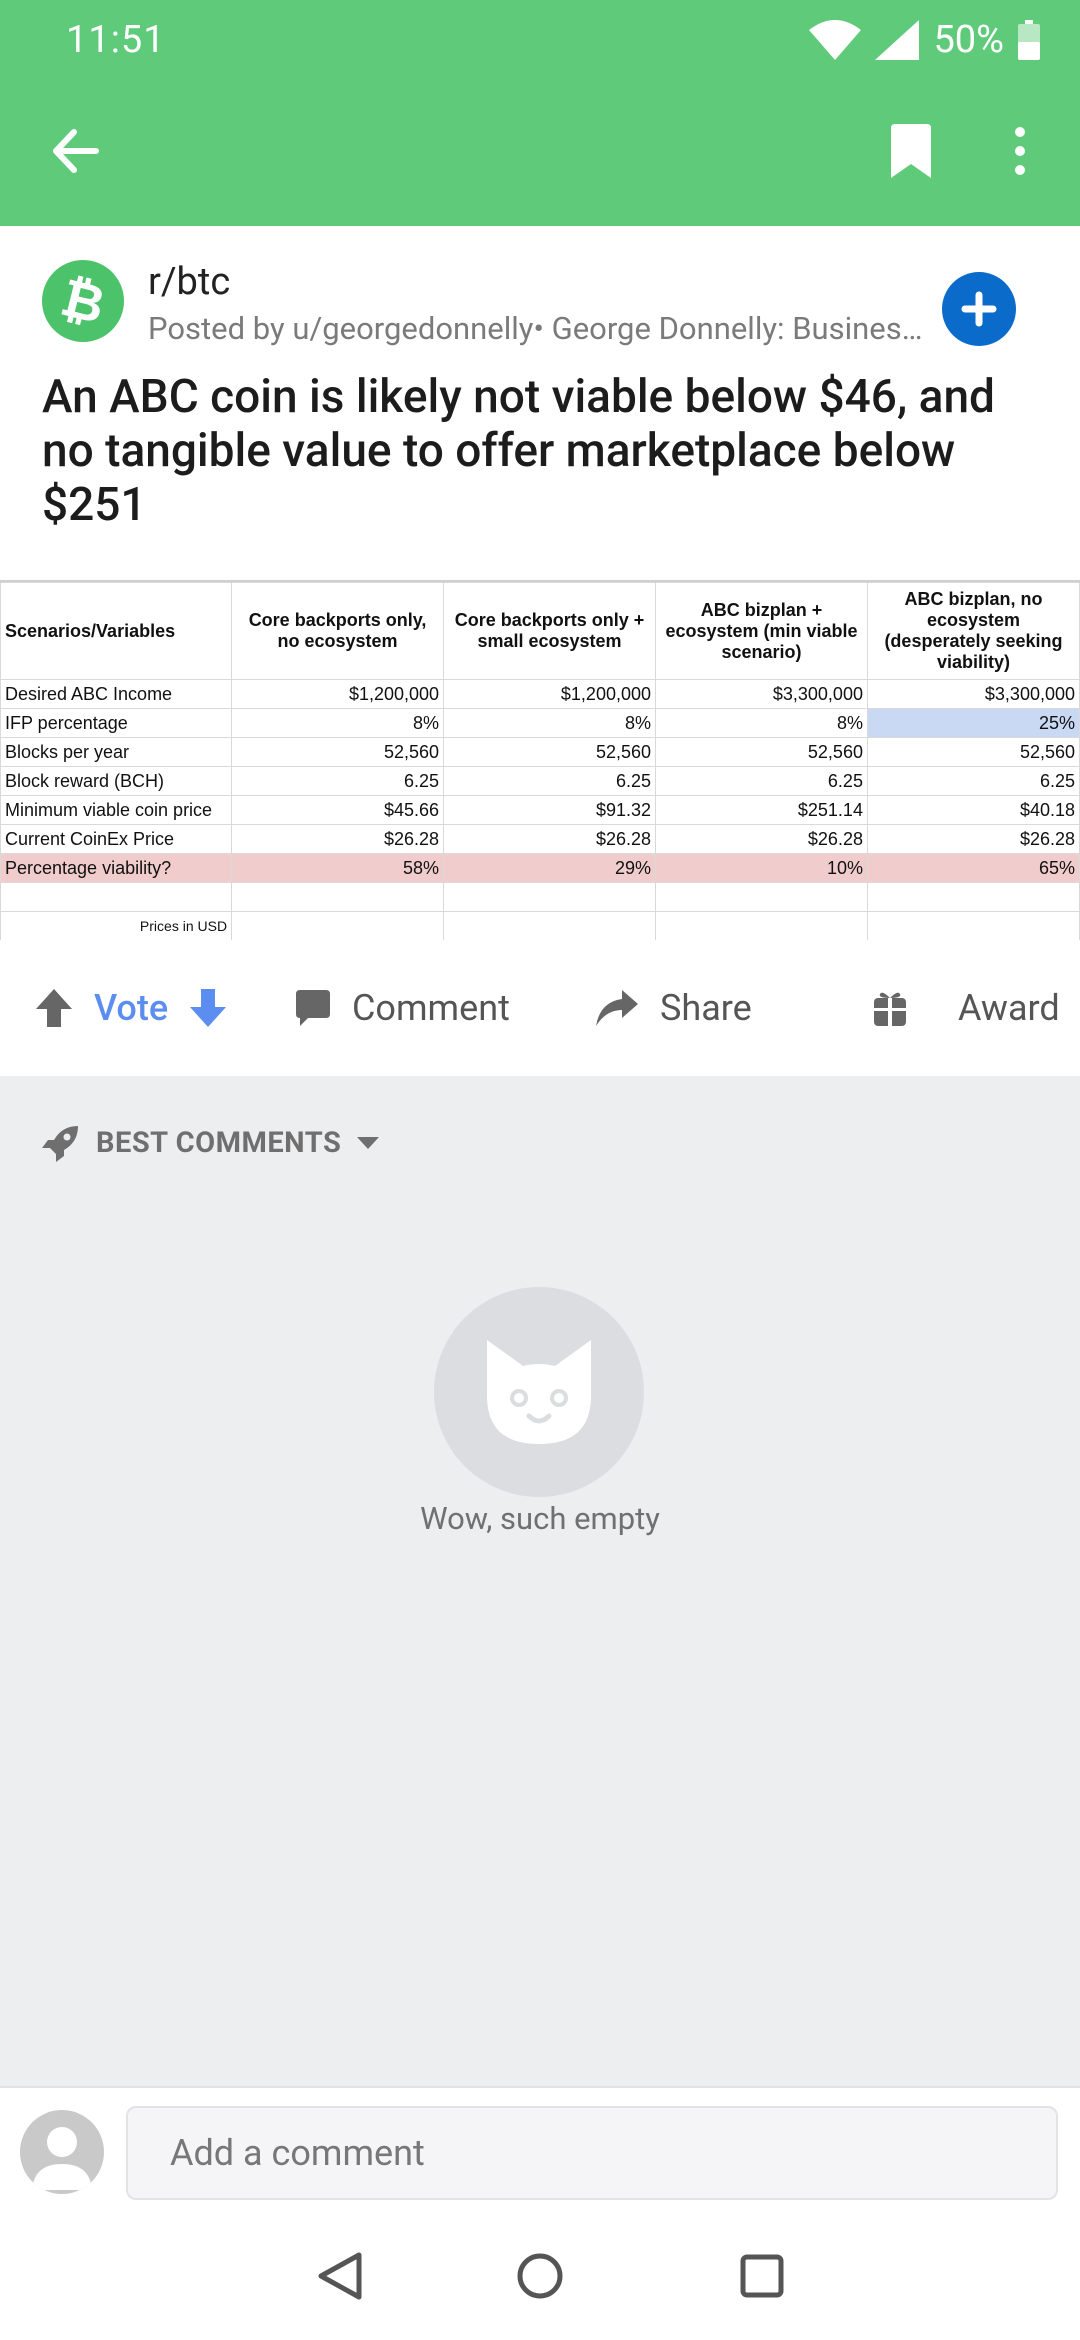 This screenshot has height=2340, width=1080. What do you see at coordinates (219, 1143) in the screenshot?
I see `sort-label: BEST COMMENTS` at bounding box center [219, 1143].